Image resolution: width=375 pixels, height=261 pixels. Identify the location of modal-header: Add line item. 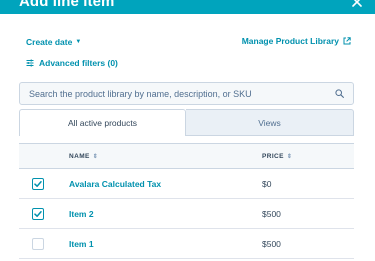
(187, 7).